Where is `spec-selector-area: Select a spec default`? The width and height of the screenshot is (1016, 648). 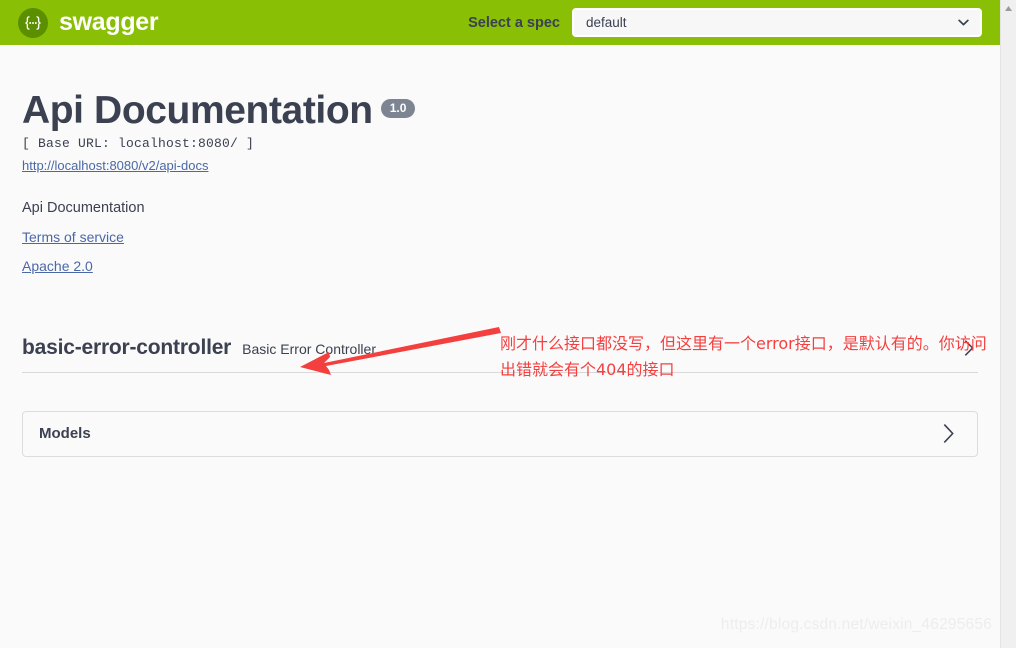 spec-selector-area: Select a spec default is located at coordinates (725, 22).